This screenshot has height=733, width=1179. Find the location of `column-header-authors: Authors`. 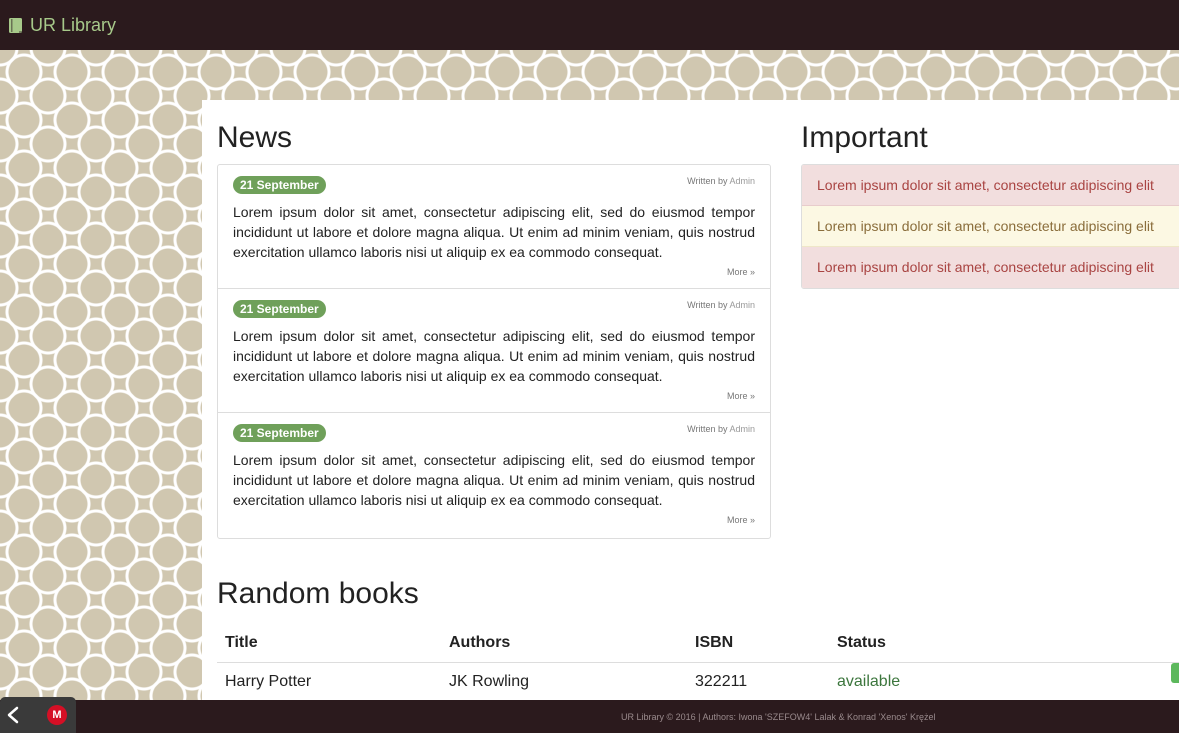

column-header-authors: Authors is located at coordinates (564, 648).